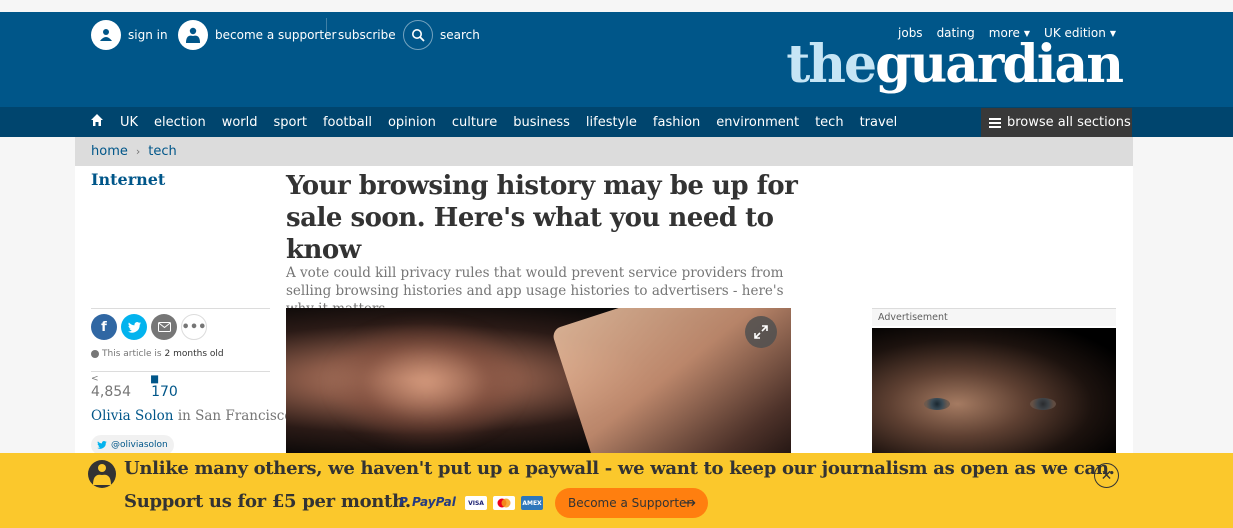  Describe the element at coordinates (460, 35) in the screenshot. I see `search-label: search` at that location.